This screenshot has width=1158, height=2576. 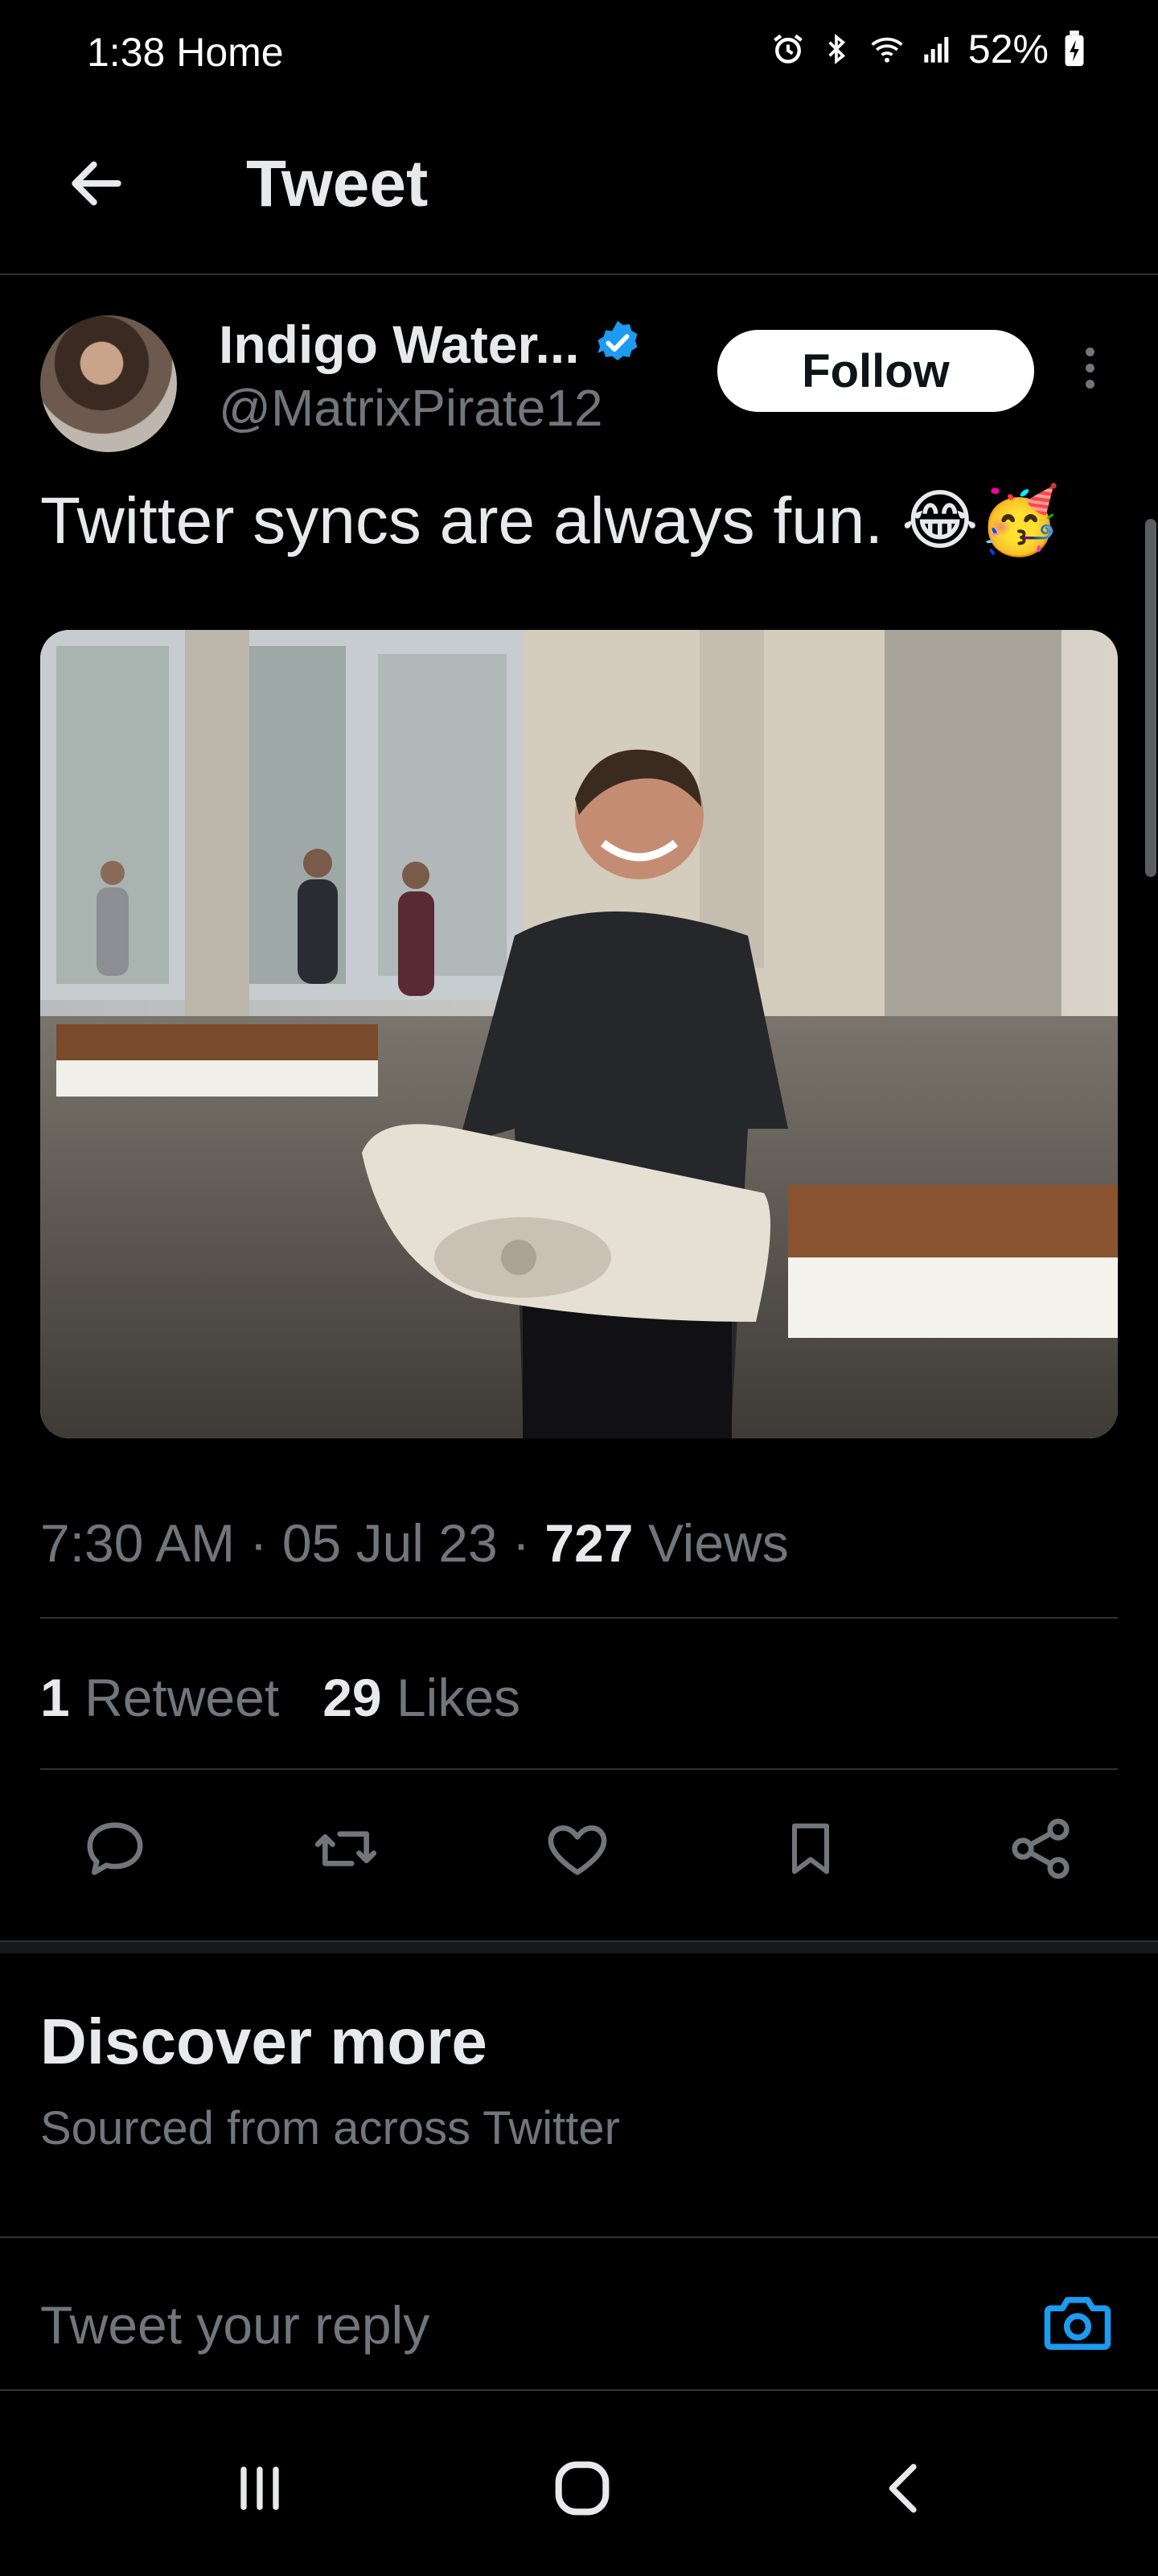 I want to click on home-icon, so click(x=582, y=2490).